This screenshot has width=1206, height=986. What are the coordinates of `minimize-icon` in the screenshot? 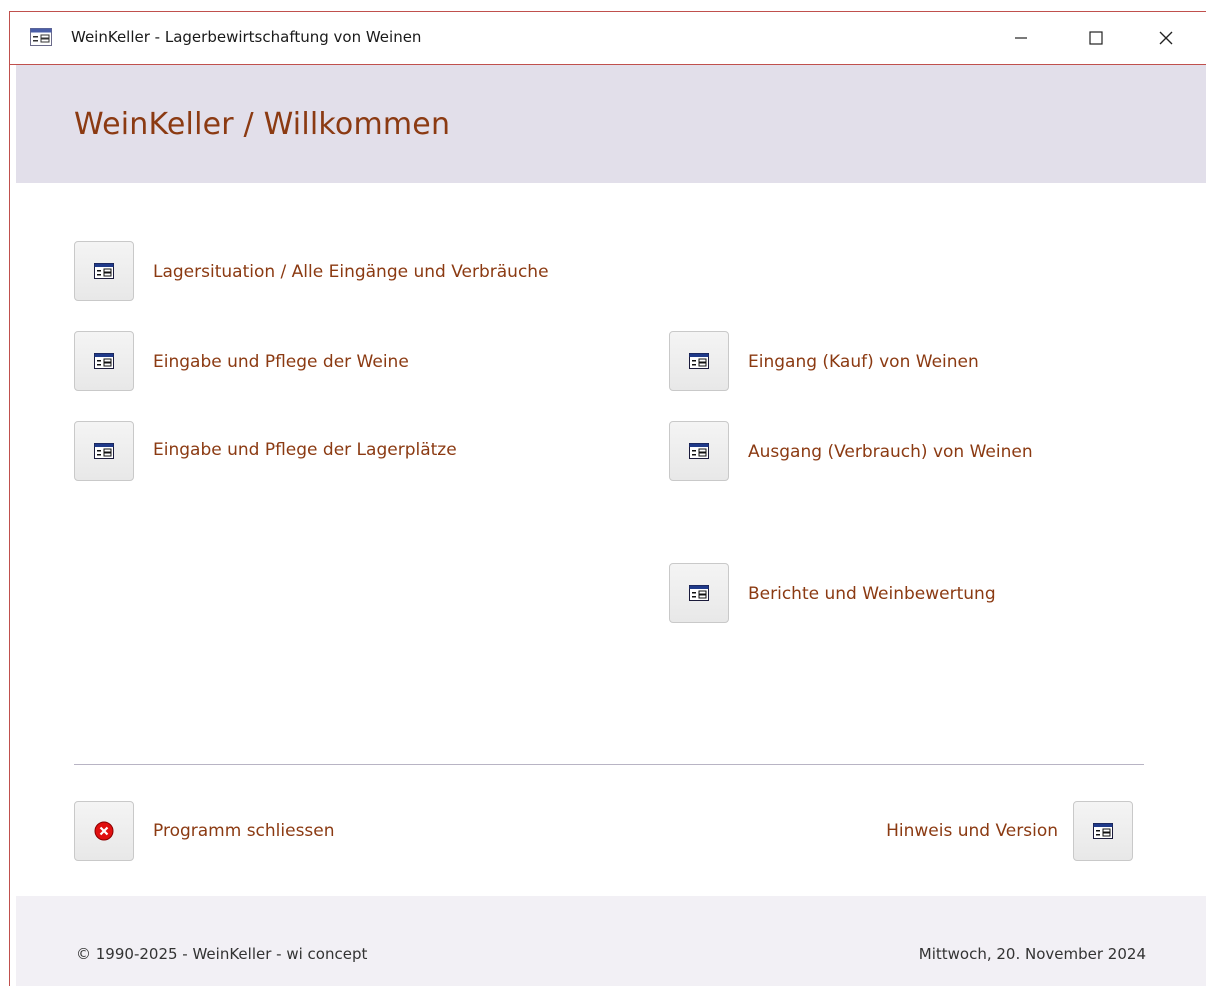 It's located at (1021, 38).